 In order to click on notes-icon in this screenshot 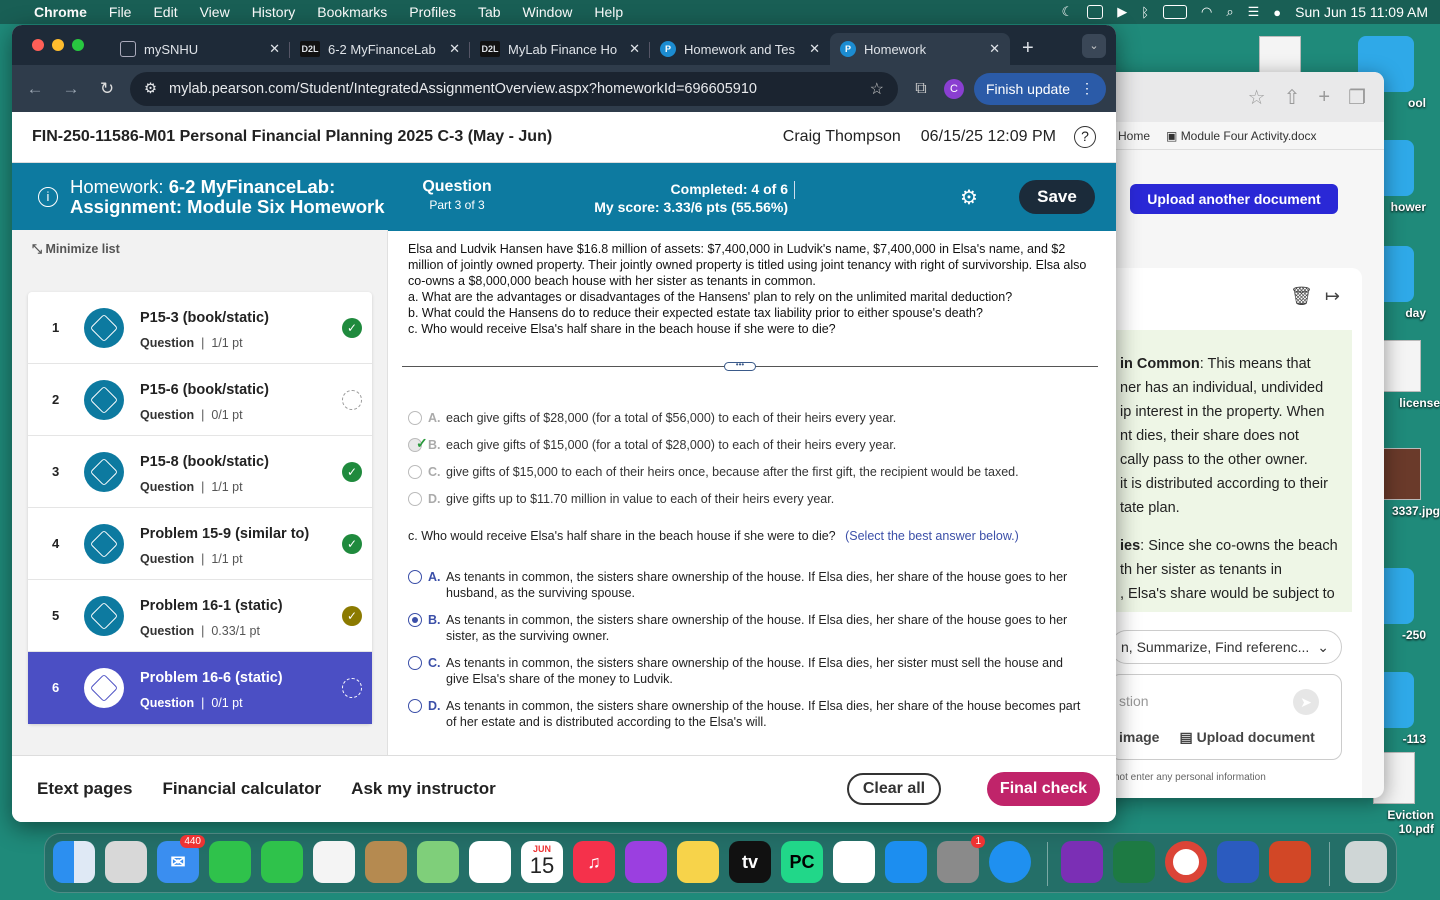, I will do `click(698, 862)`.